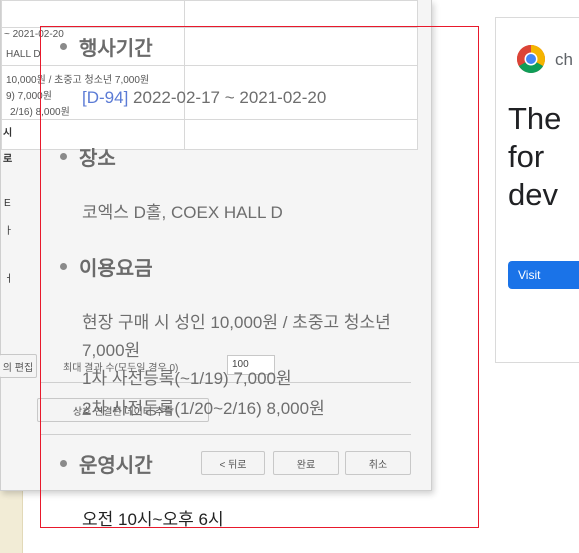 The width and height of the screenshot is (579, 553). I want to click on ad-headline: The for dev, so click(535, 156).